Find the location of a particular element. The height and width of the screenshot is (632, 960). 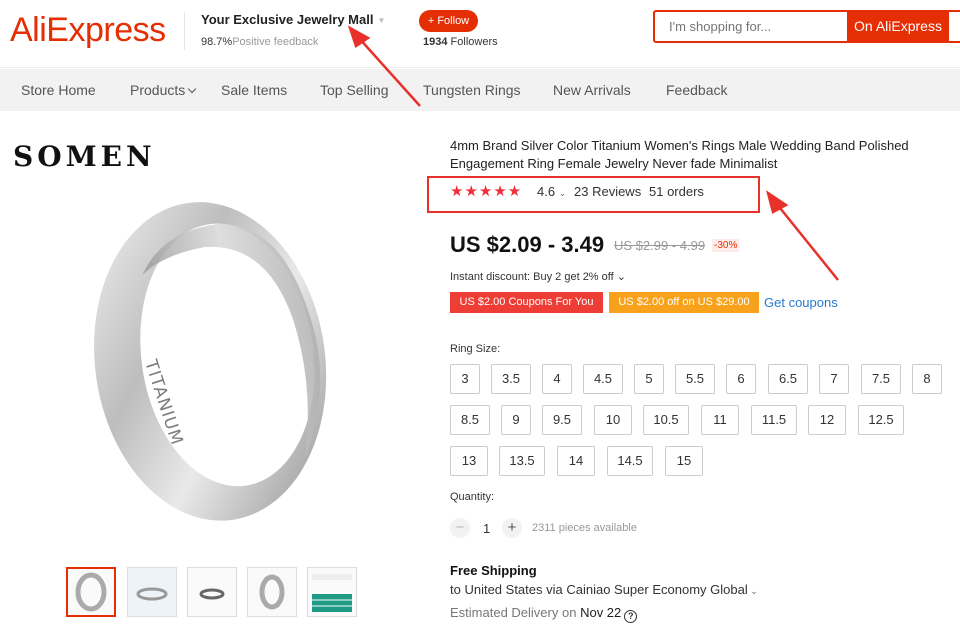

coupon-badge: US $2.00 Coupons For You is located at coordinates (526, 302).